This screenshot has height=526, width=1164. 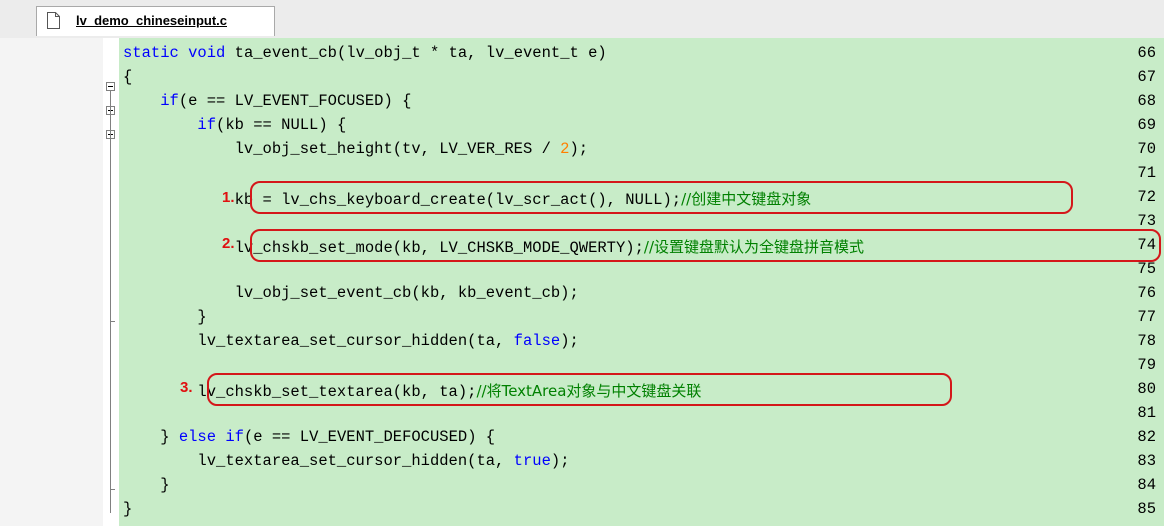 I want to click on code-line: } else if(e == LV_EVENT_DEFOCUSED) {, so click(x=309, y=437).